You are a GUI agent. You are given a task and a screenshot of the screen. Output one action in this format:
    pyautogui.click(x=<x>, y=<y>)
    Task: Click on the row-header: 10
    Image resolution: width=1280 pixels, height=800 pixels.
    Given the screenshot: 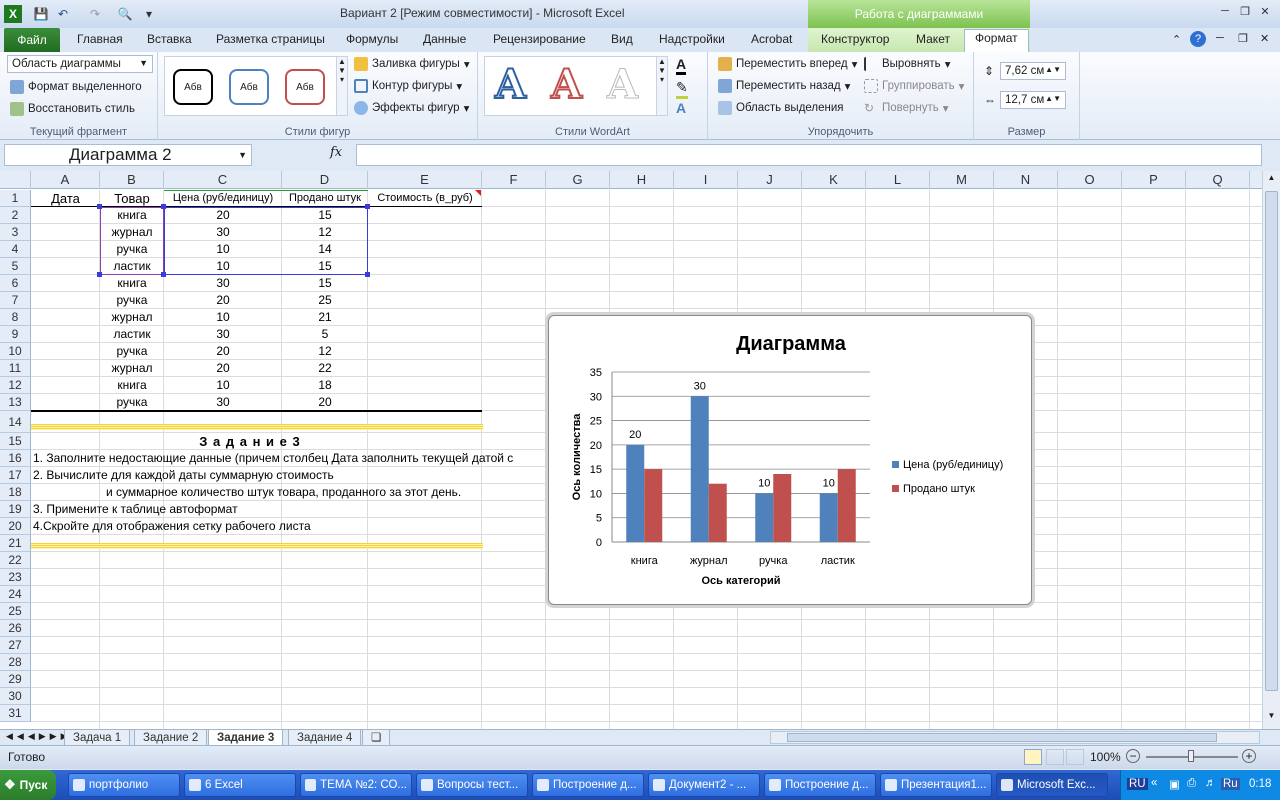 What is the action you would take?
    pyautogui.click(x=15, y=351)
    